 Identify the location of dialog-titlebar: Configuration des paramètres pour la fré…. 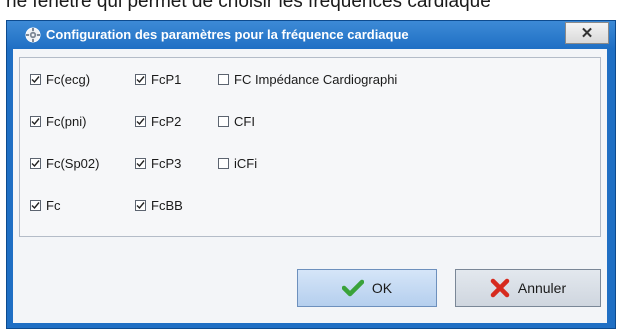
(311, 35).